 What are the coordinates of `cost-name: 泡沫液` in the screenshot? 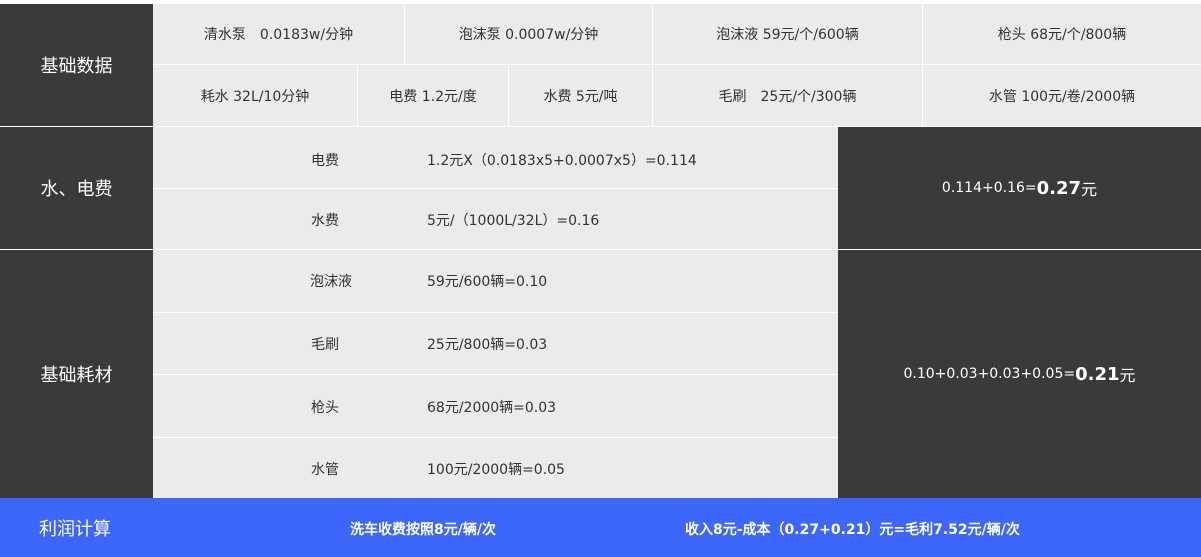 It's located at (331, 282).